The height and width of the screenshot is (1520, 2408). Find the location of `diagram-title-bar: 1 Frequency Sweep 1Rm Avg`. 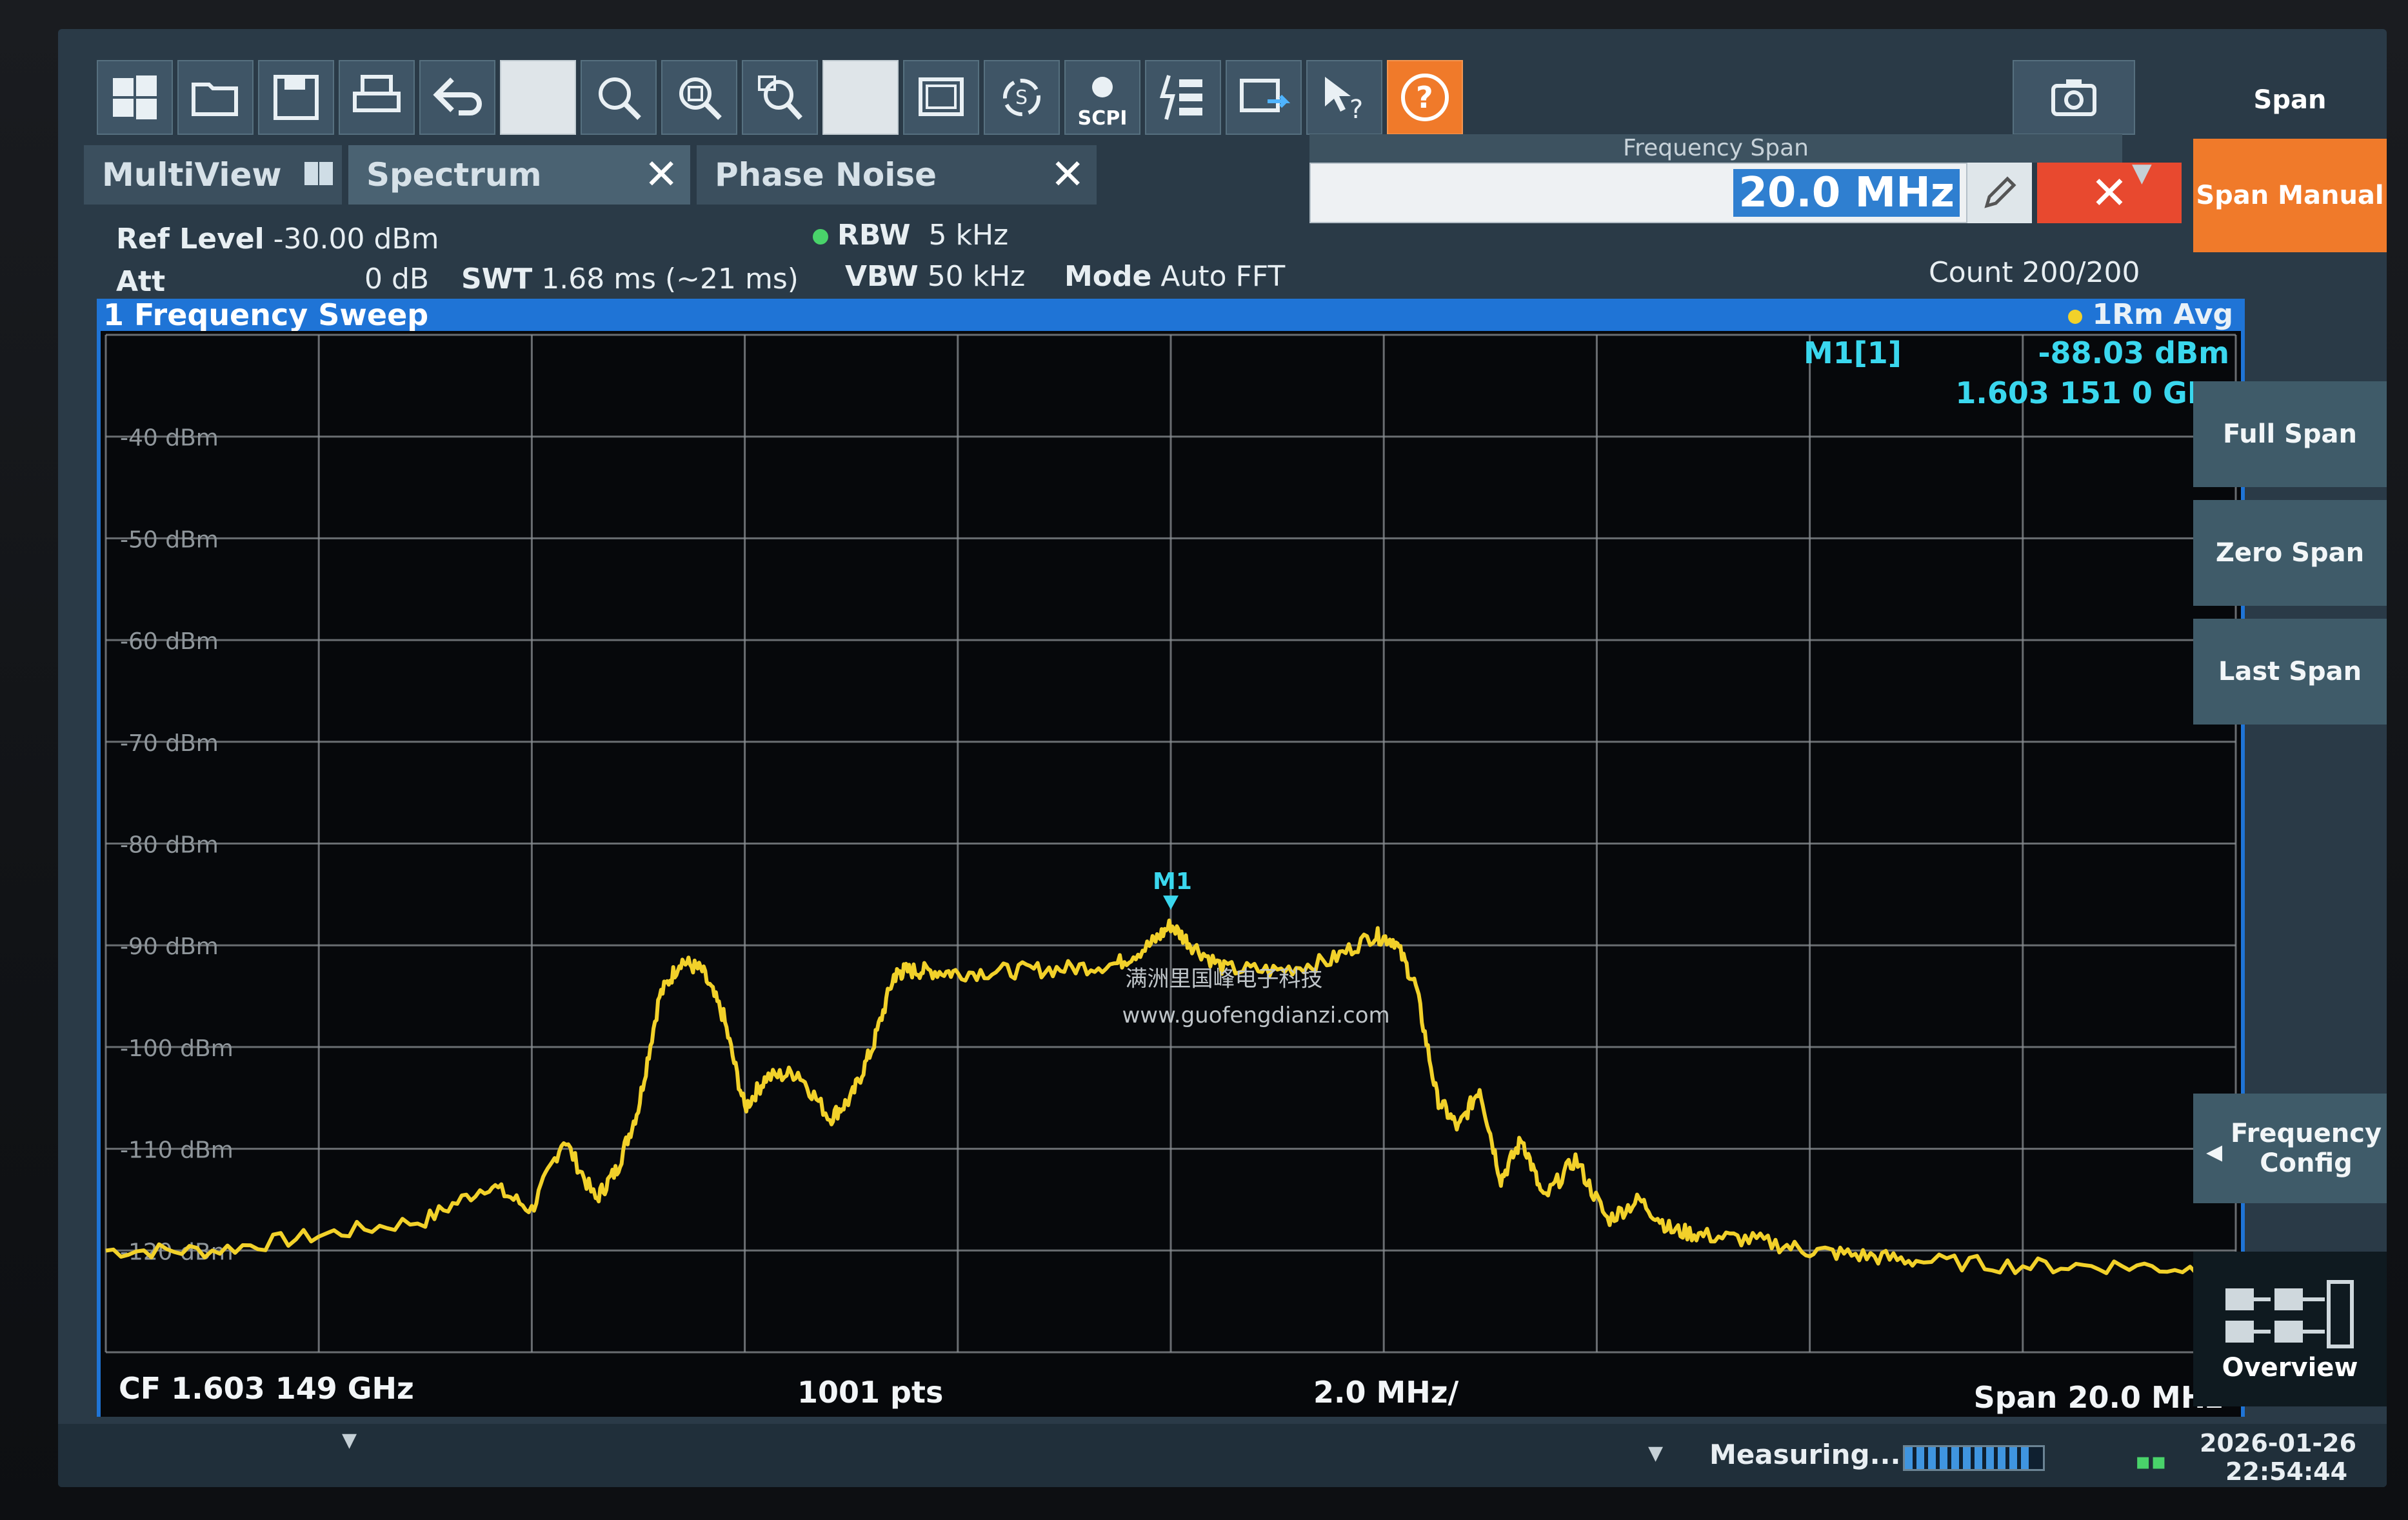

diagram-title-bar: 1 Frequency Sweep 1Rm Avg is located at coordinates (1171, 315).